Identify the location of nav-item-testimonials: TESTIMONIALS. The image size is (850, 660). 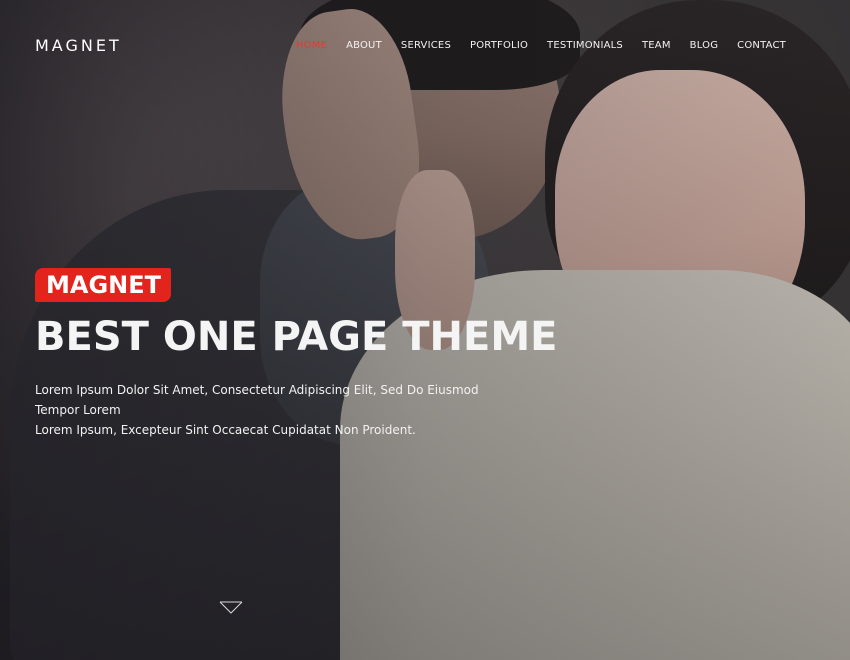
(575, 45).